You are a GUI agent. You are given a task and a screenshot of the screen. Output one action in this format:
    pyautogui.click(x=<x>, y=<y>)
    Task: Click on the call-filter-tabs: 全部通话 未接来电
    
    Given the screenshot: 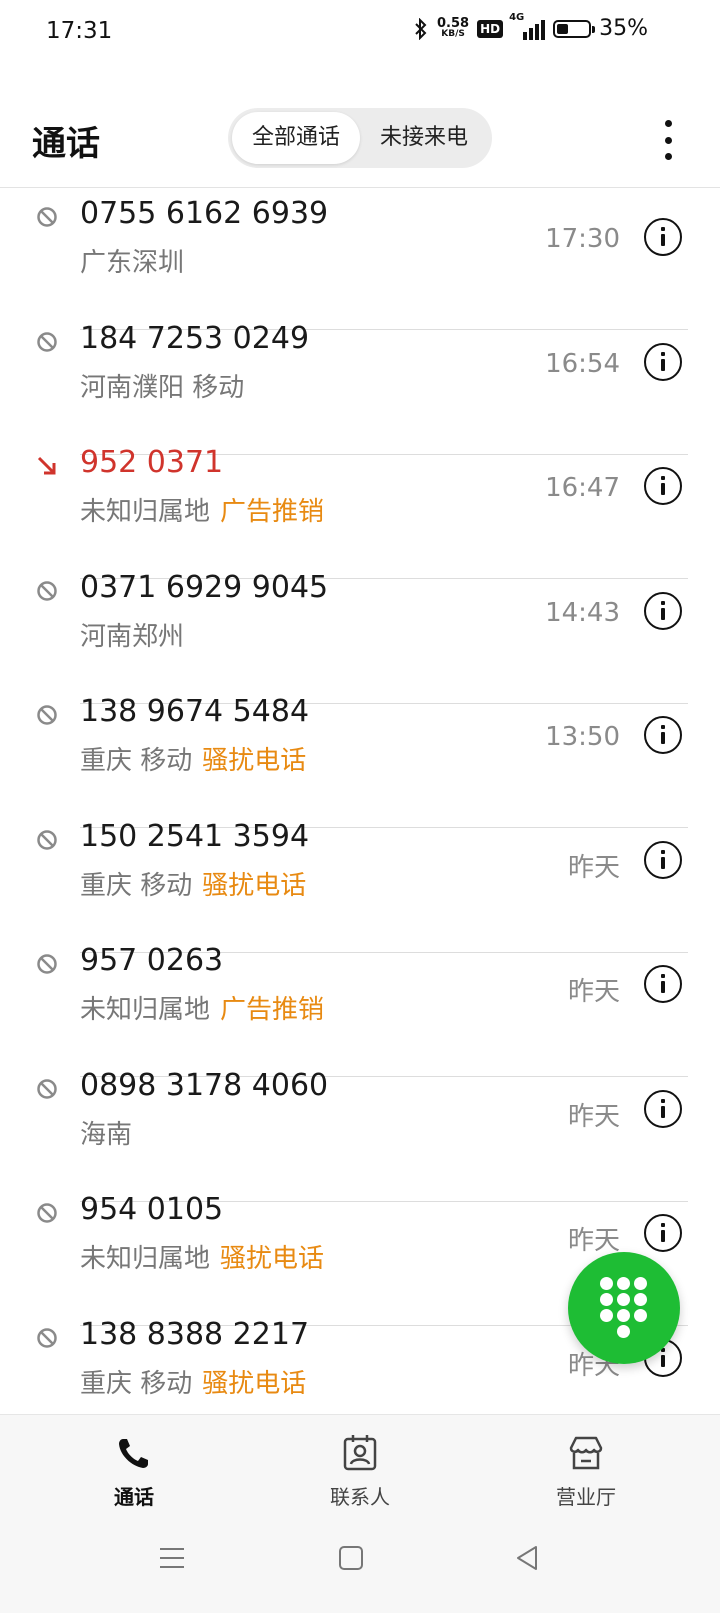 What is the action you would take?
    pyautogui.click(x=360, y=138)
    